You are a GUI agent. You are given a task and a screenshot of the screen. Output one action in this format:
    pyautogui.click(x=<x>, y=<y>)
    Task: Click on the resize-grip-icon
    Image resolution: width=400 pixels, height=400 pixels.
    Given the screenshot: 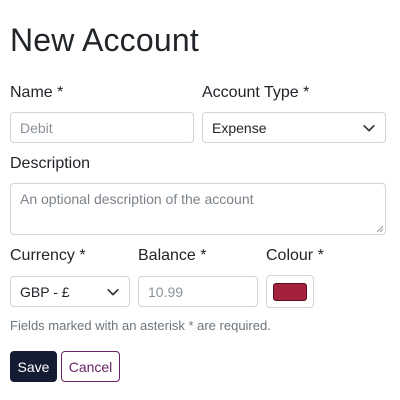 What is the action you would take?
    pyautogui.click(x=380, y=229)
    